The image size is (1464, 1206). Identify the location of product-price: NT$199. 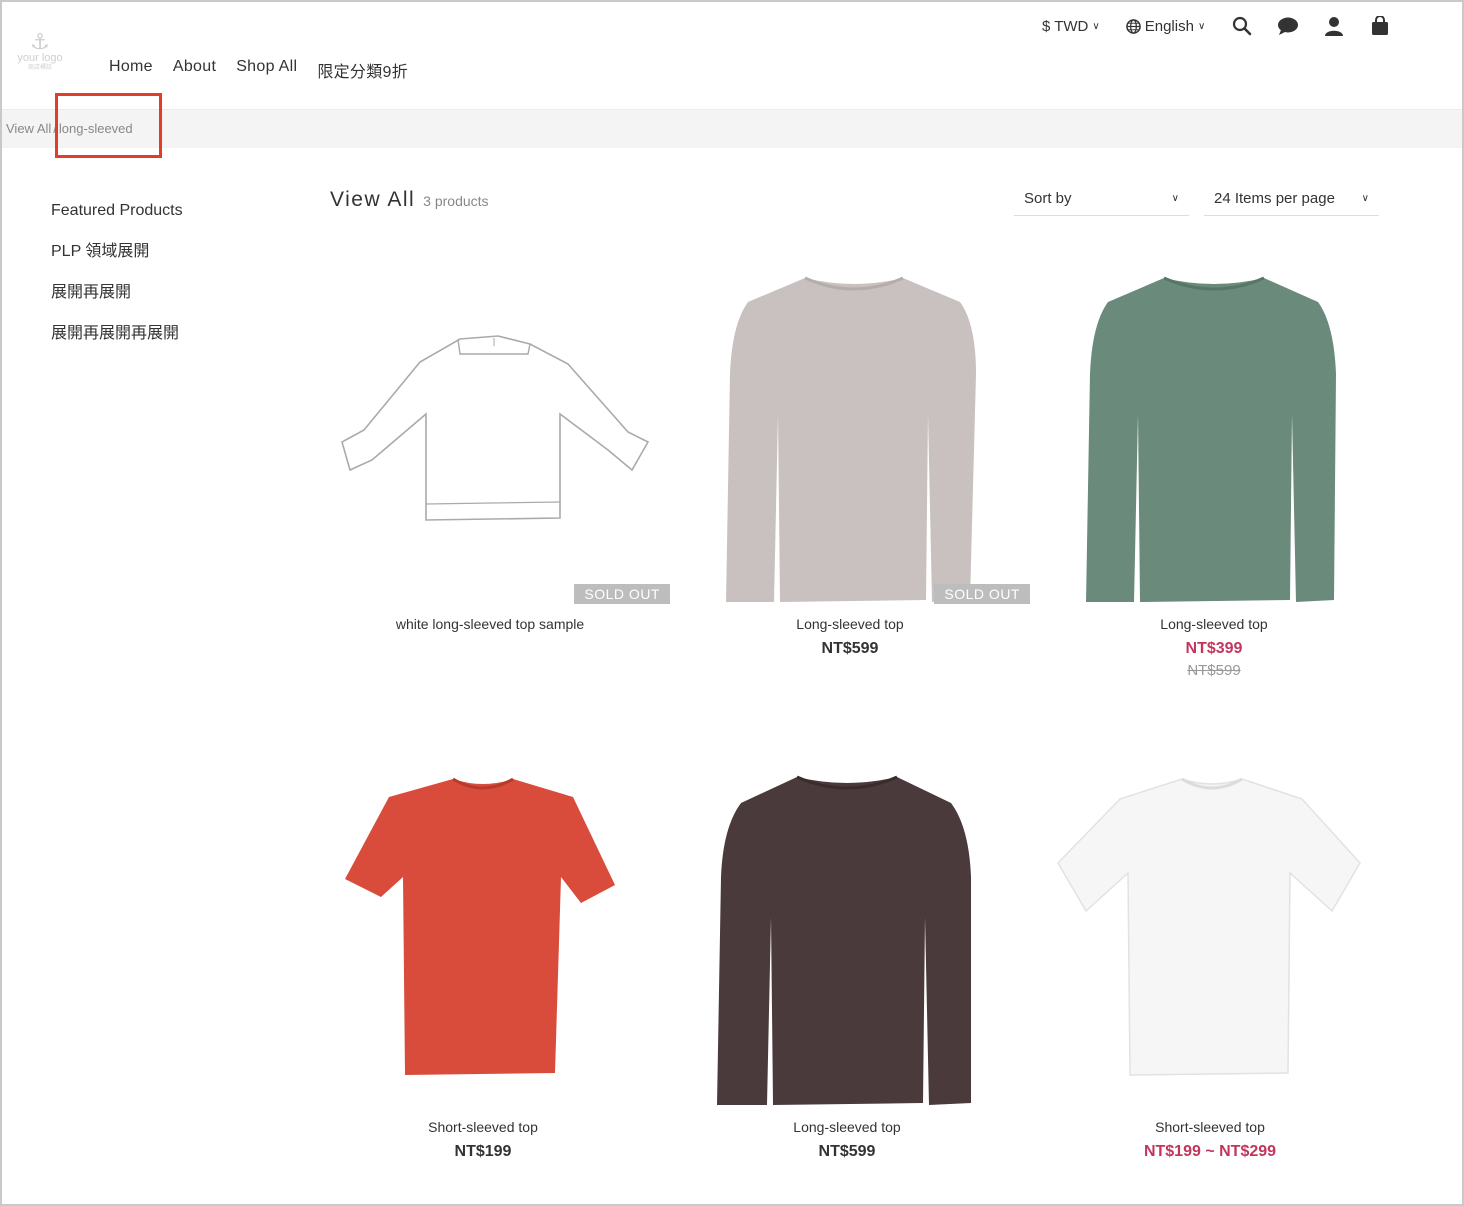
(483, 1151).